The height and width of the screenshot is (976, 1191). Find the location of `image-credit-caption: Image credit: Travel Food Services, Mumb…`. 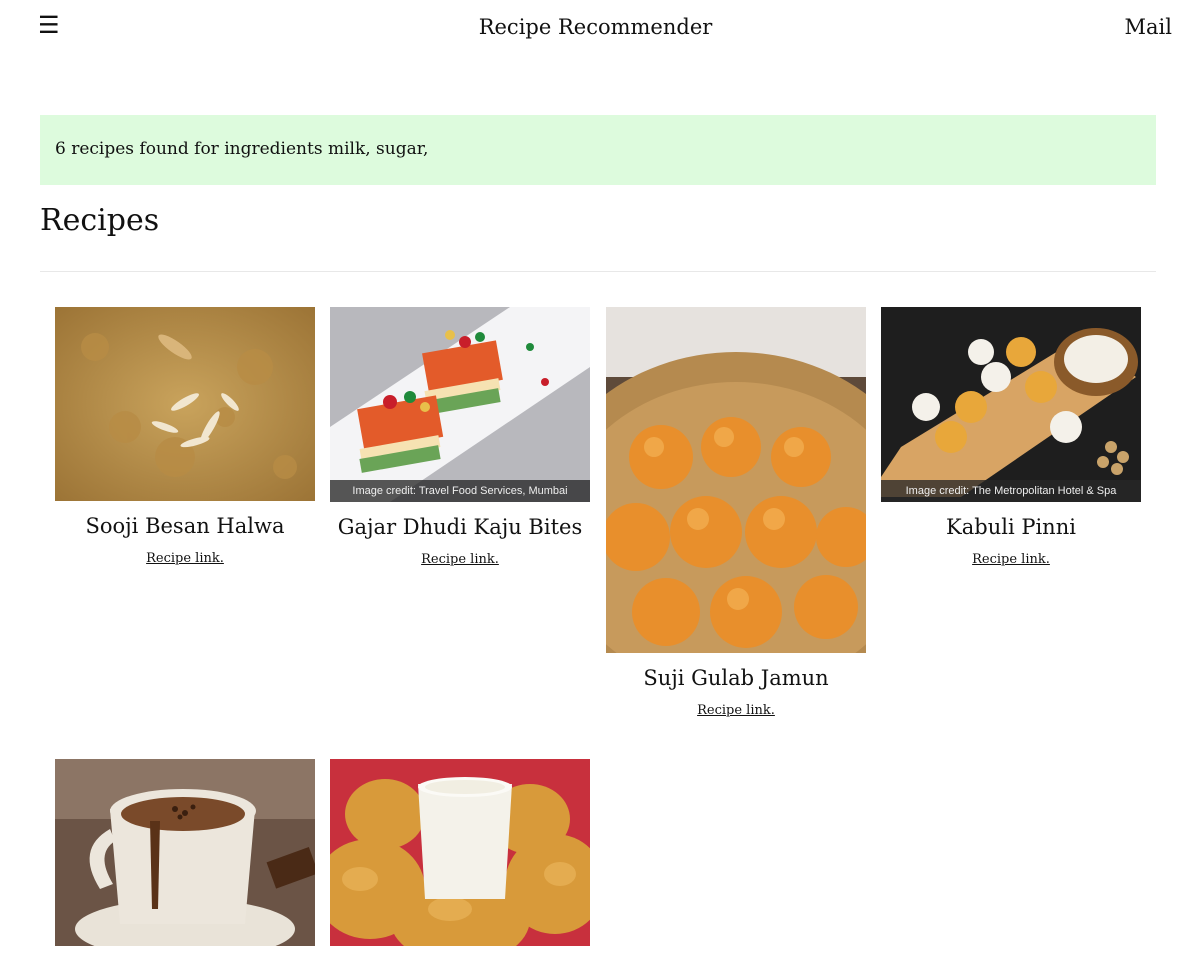

image-credit-caption: Image credit: Travel Food Services, Mumb… is located at coordinates (460, 491).